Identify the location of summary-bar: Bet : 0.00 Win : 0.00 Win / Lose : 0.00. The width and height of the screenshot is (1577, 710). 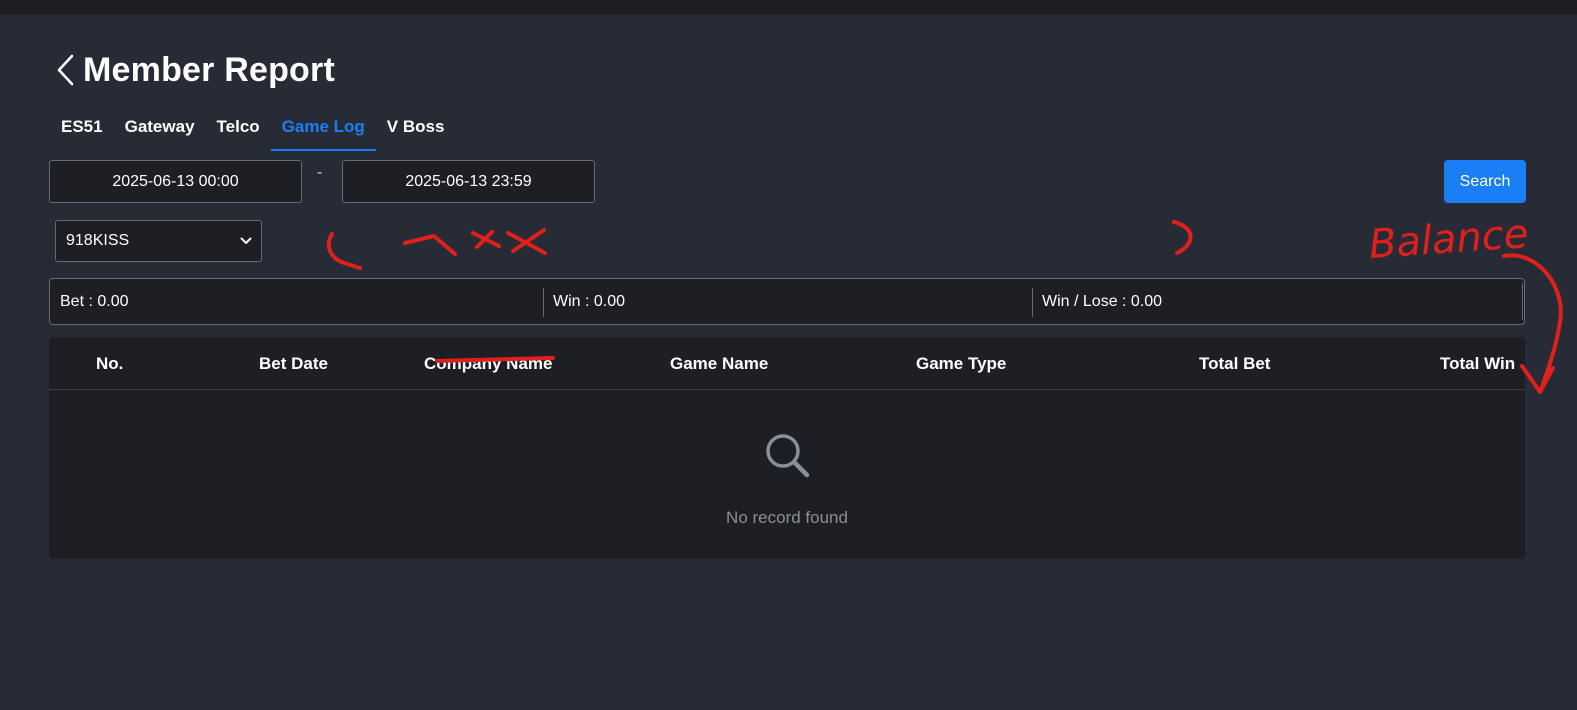
(787, 301).